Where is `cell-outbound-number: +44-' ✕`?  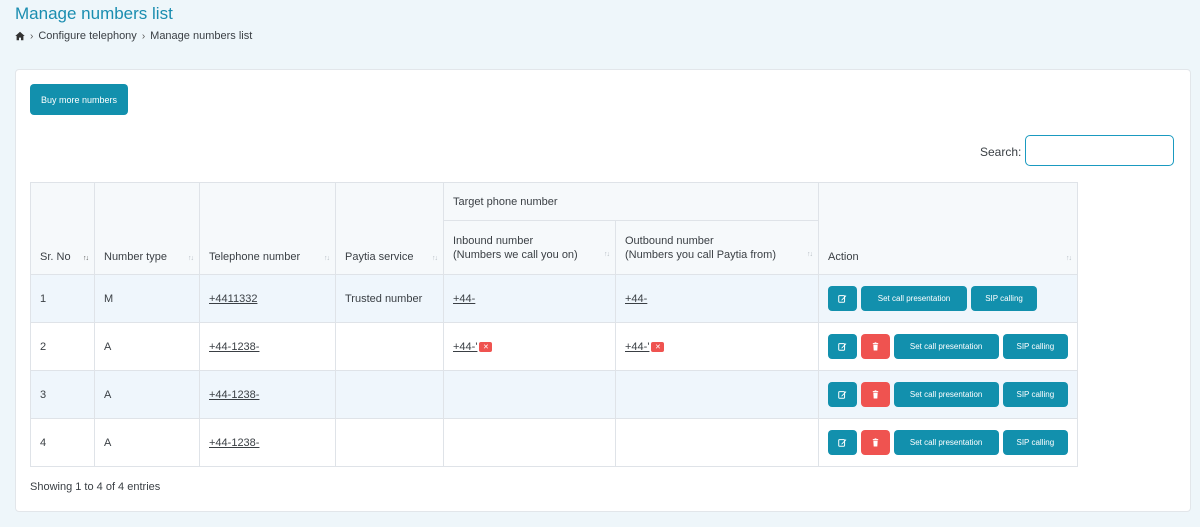
cell-outbound-number: +44-' ✕ is located at coordinates (717, 346).